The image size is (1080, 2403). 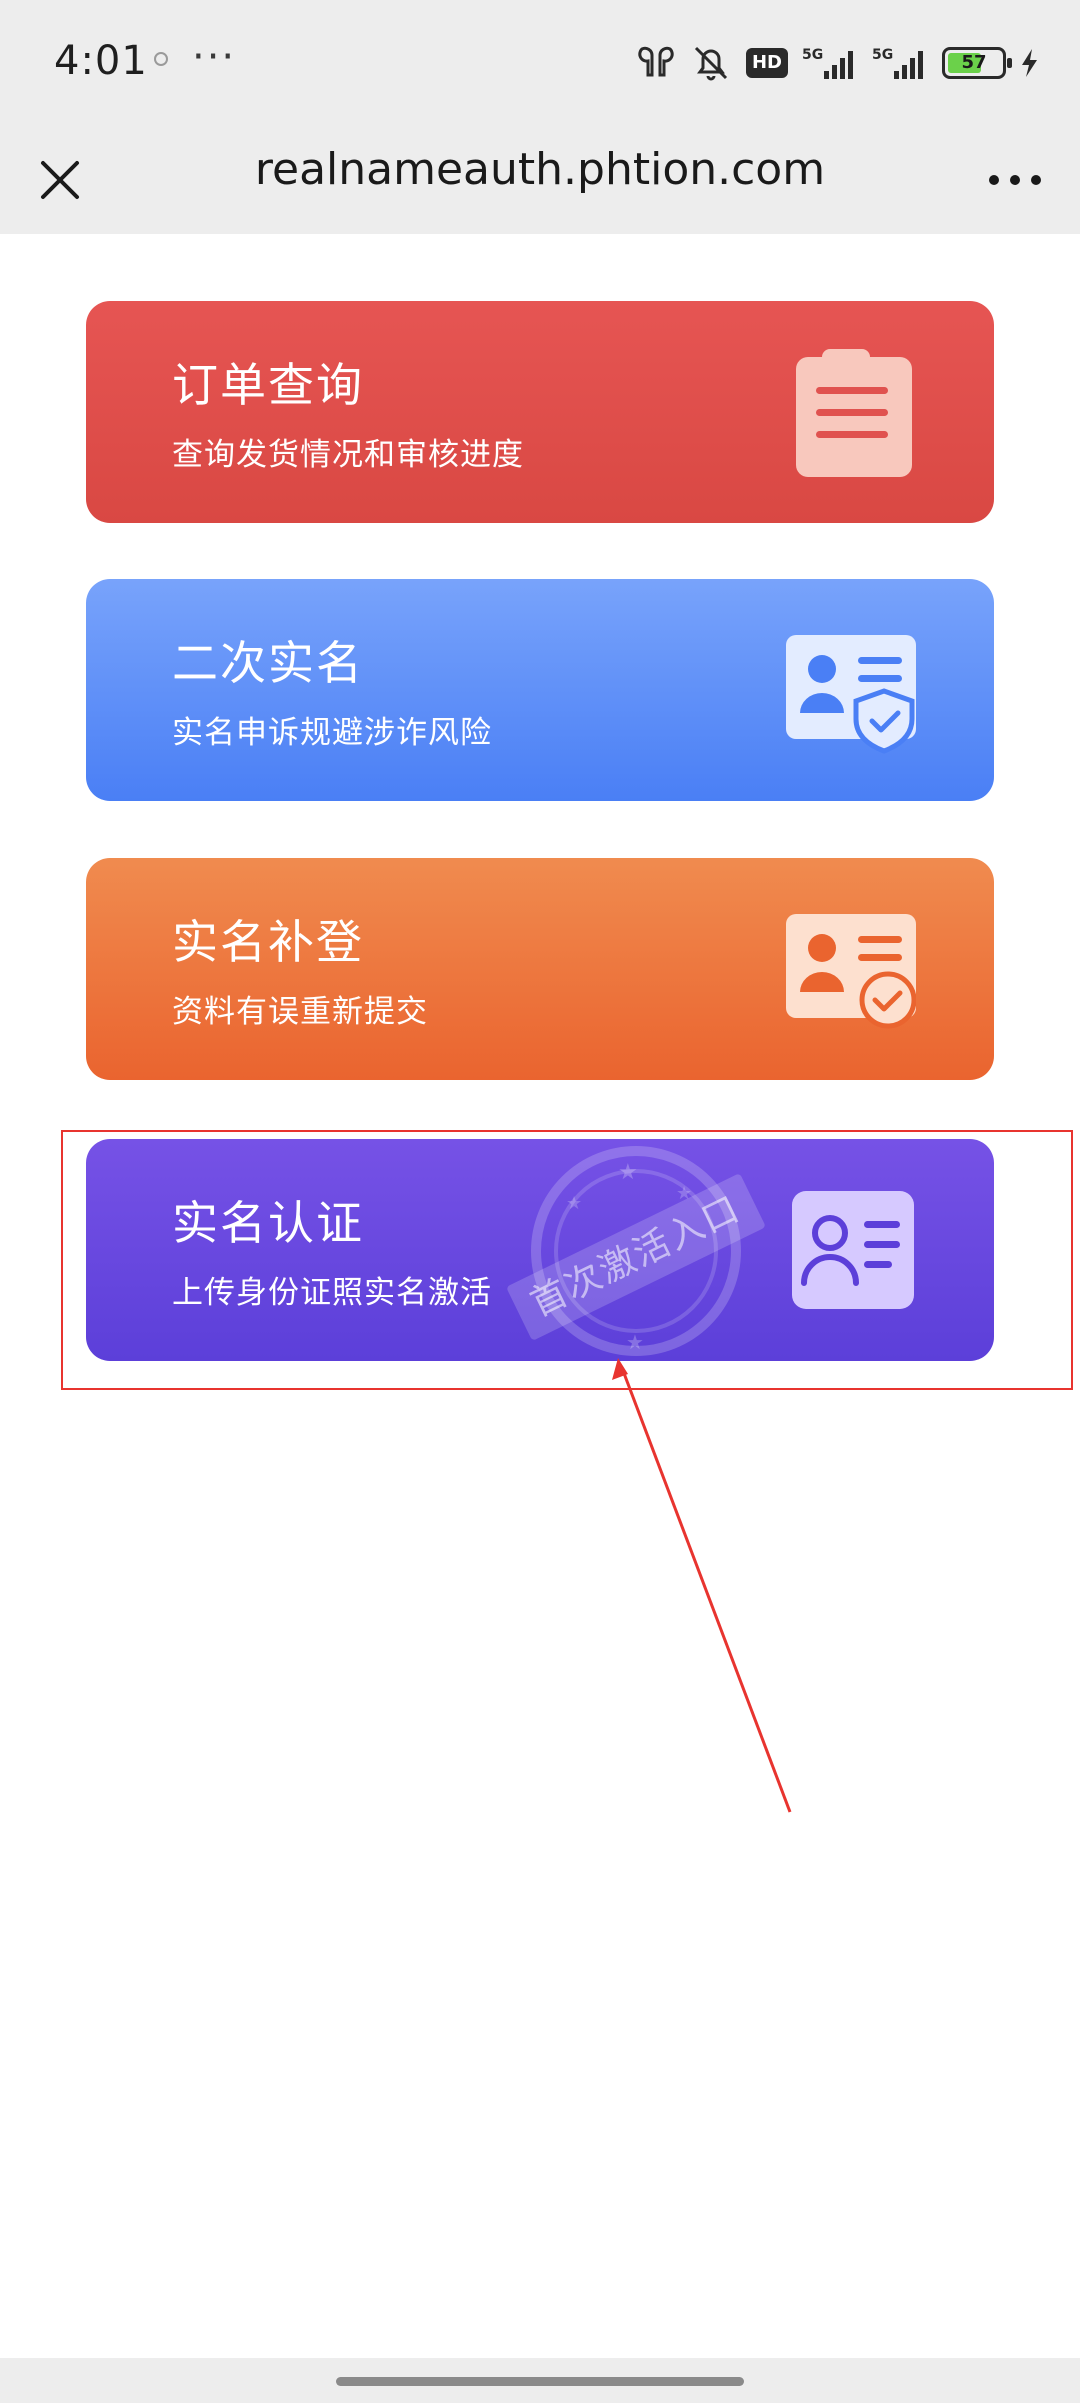 What do you see at coordinates (268, 1223) in the screenshot?
I see `card-title: 实名认证` at bounding box center [268, 1223].